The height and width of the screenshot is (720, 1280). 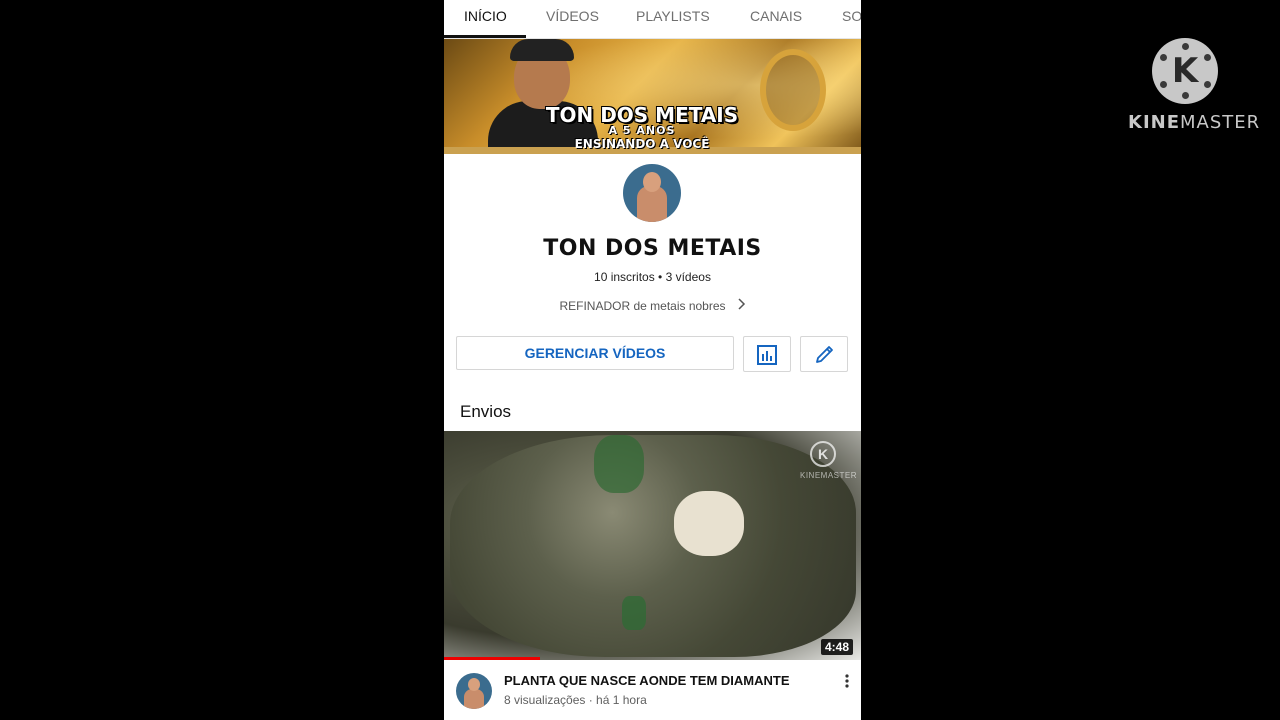 I want to click on kinemaster-logo: K, so click(x=1185, y=71).